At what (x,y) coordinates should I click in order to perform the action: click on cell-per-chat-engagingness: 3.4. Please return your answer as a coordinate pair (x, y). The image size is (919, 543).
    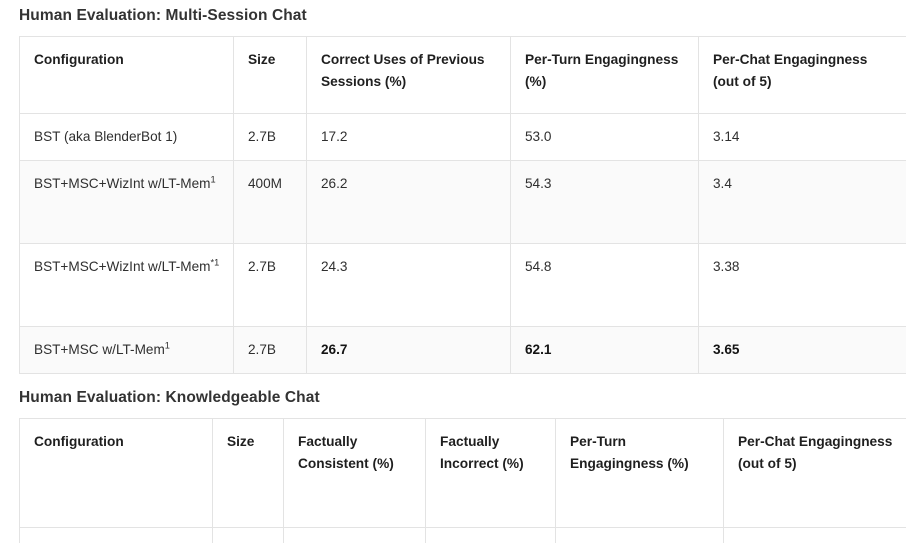
    Looking at the image, I should click on (802, 201).